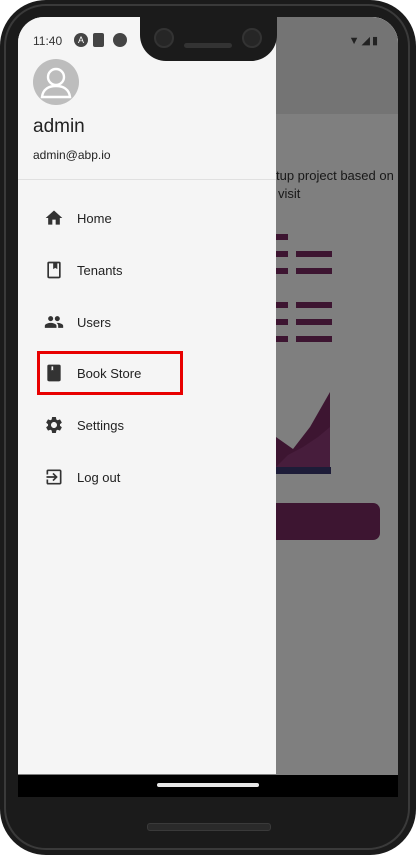  Describe the element at coordinates (48, 41) in the screenshot. I see `status-time: 11:40` at that location.